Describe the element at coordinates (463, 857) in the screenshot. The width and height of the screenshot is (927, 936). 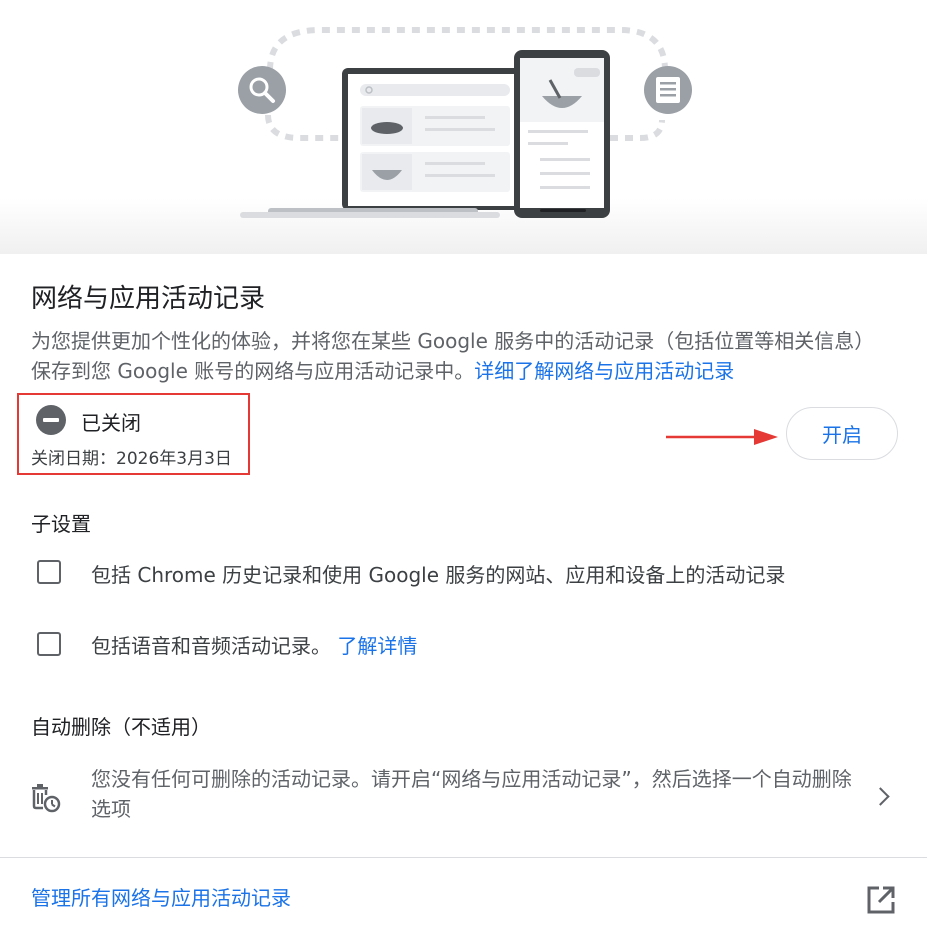
I see `divider` at that location.